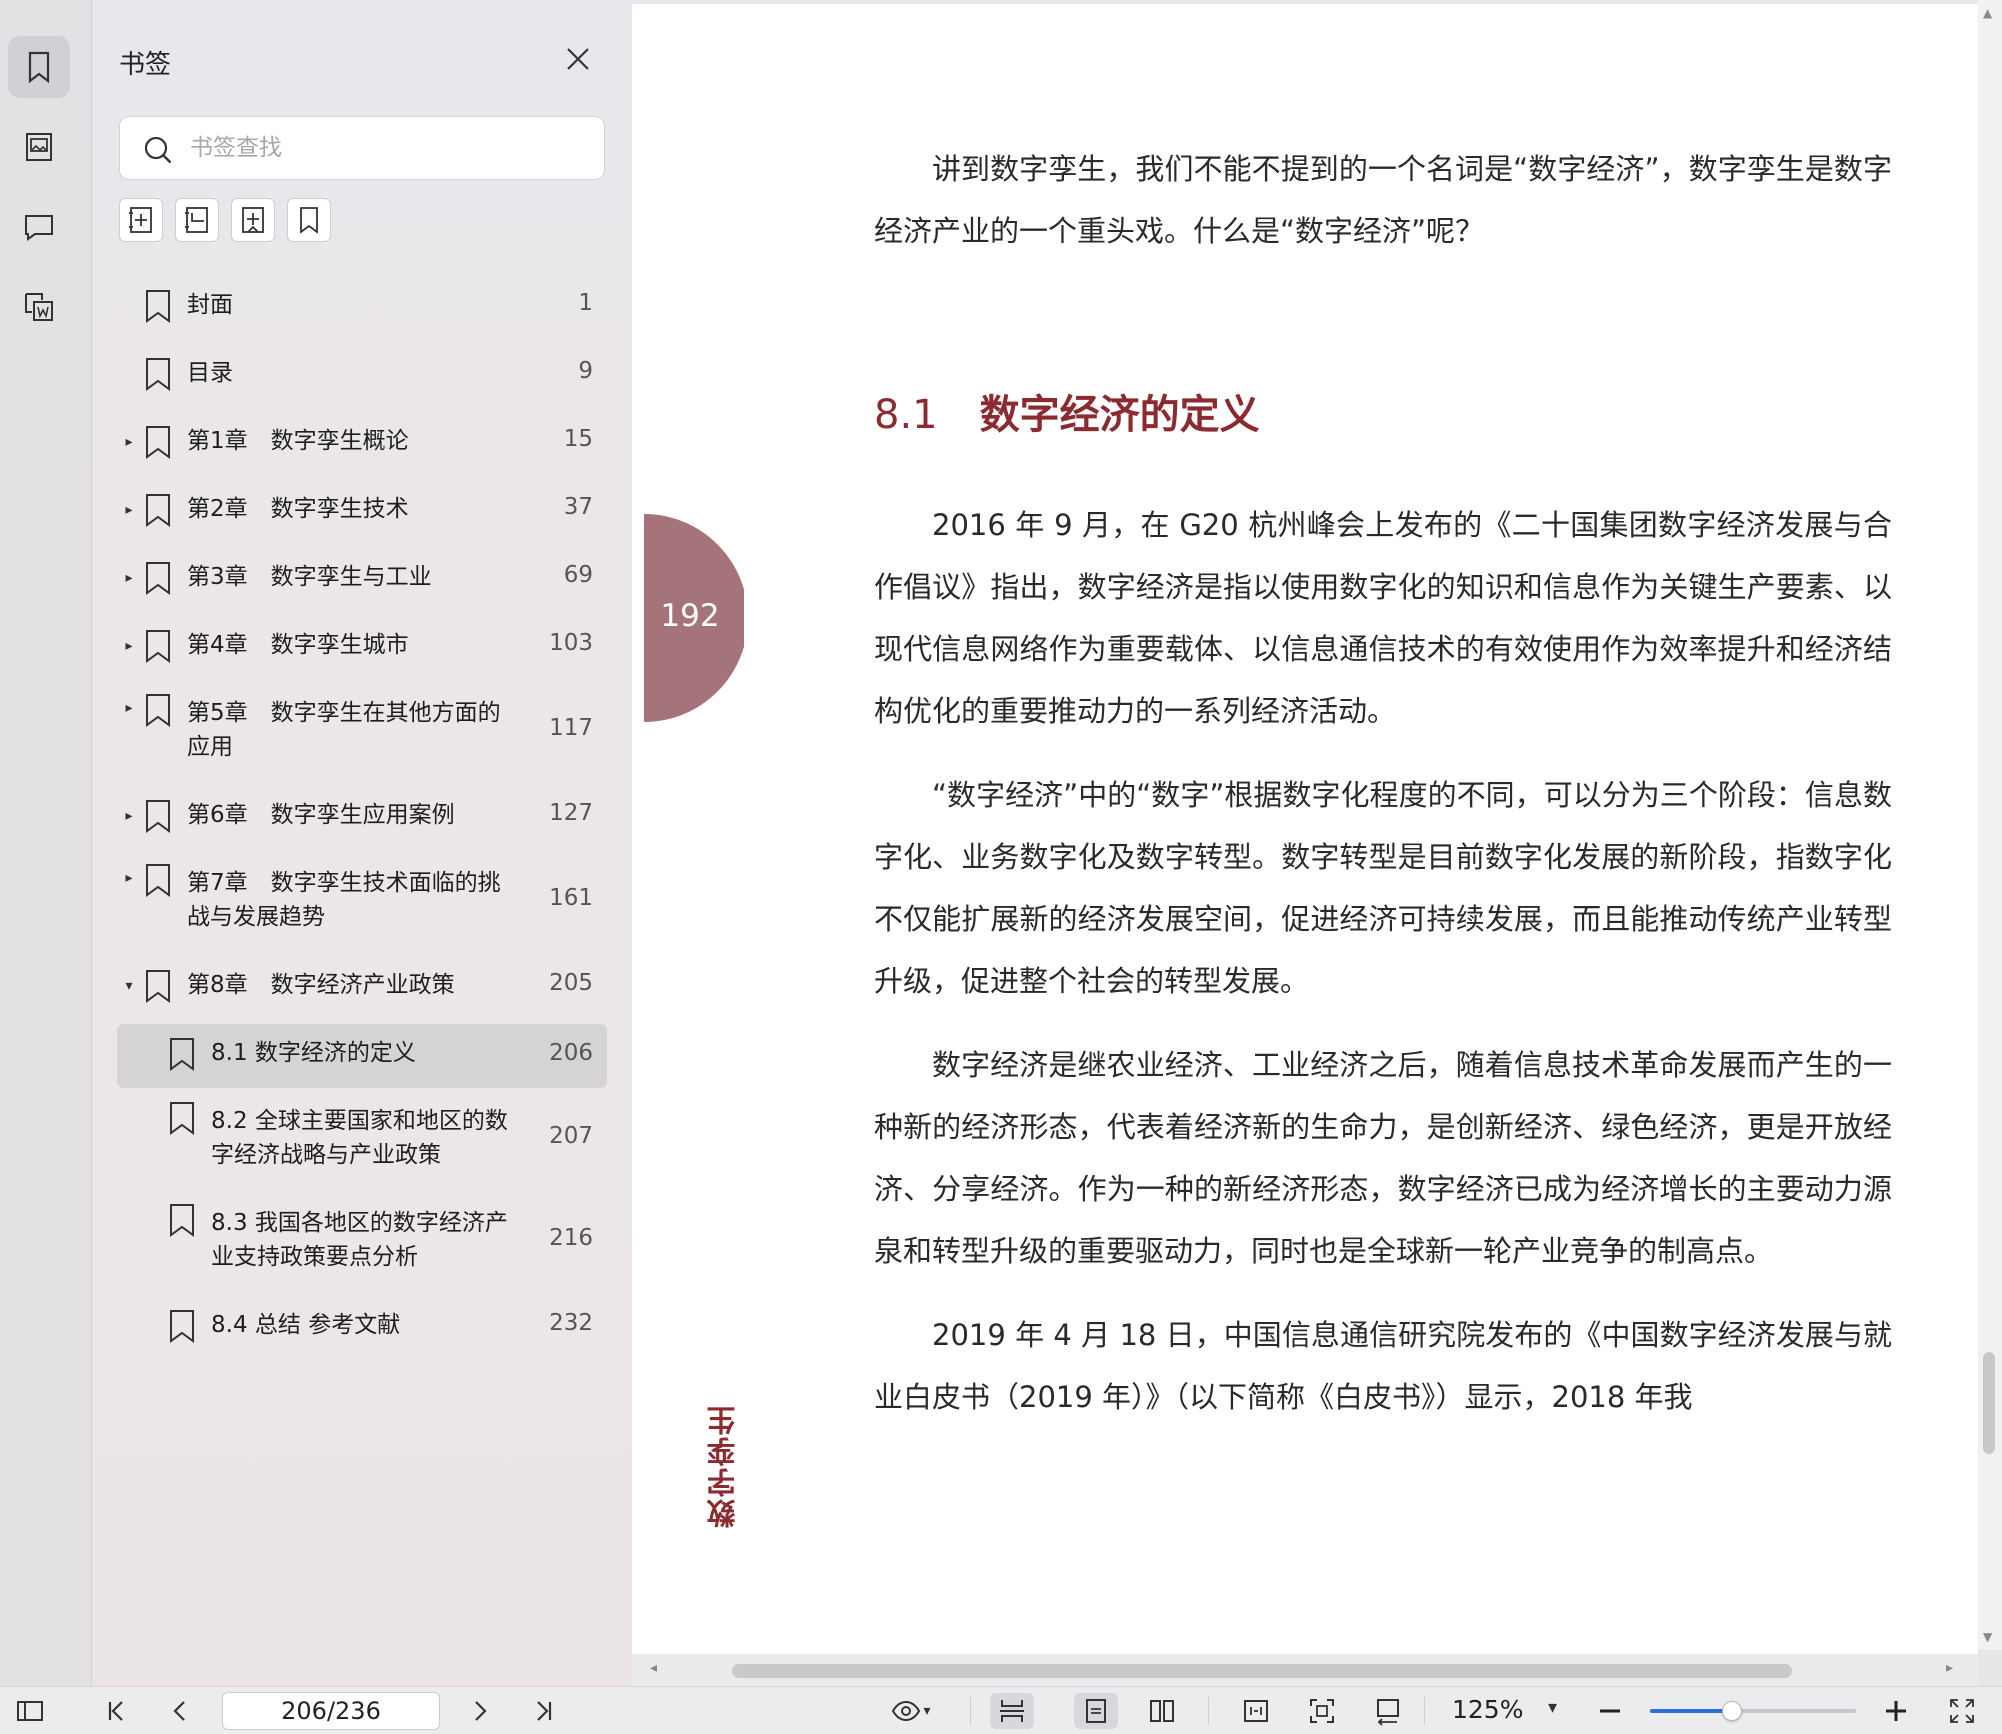  Describe the element at coordinates (362, 1241) in the screenshot. I see `bookmark-item: 8.3 我国各地区的数字经济产 业支持政策要点分析 216` at that location.